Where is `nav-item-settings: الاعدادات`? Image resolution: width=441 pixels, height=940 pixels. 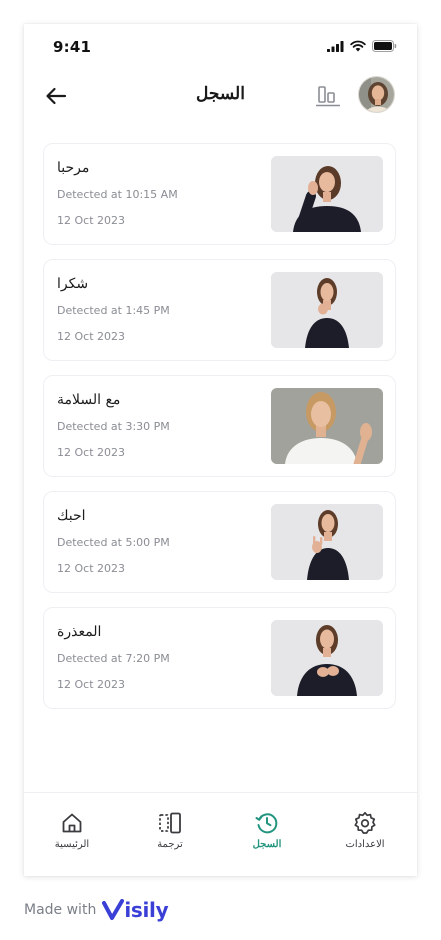
nav-item-settings: الاعدادات is located at coordinates (365, 834).